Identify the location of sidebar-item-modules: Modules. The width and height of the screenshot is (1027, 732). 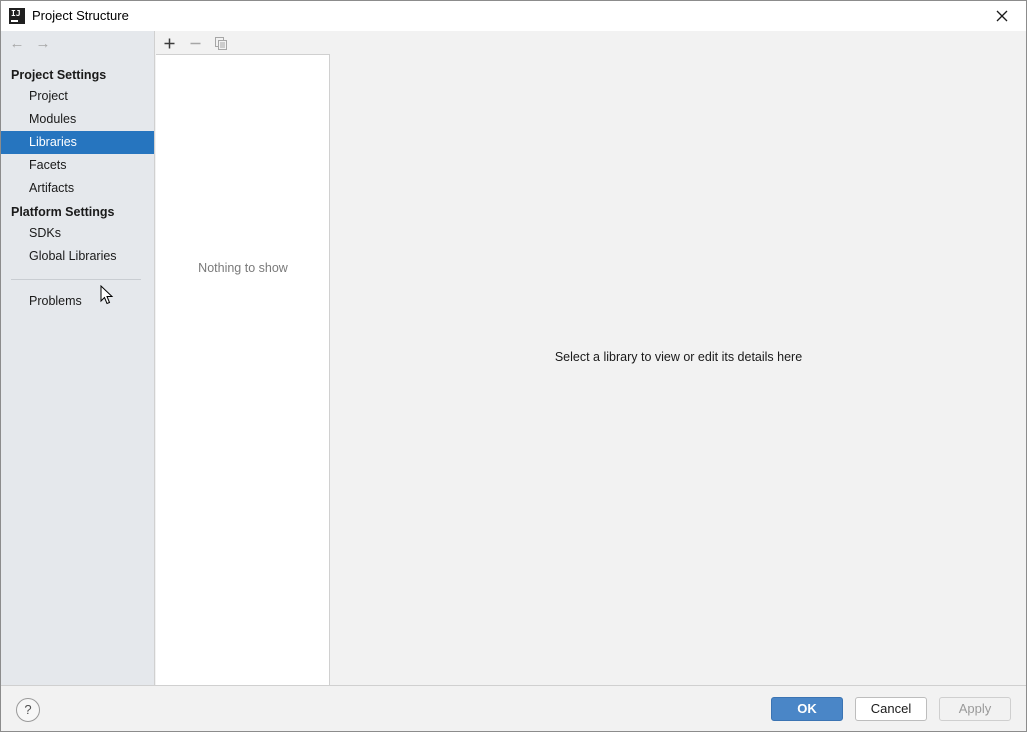
(77, 119).